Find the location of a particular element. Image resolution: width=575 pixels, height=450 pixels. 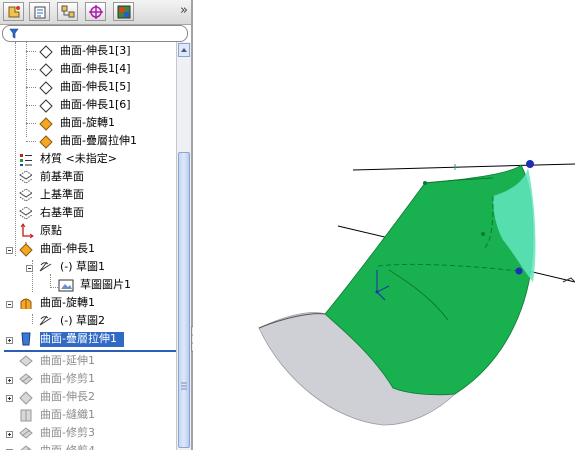

surface-knit-icon is located at coordinates (26, 415).